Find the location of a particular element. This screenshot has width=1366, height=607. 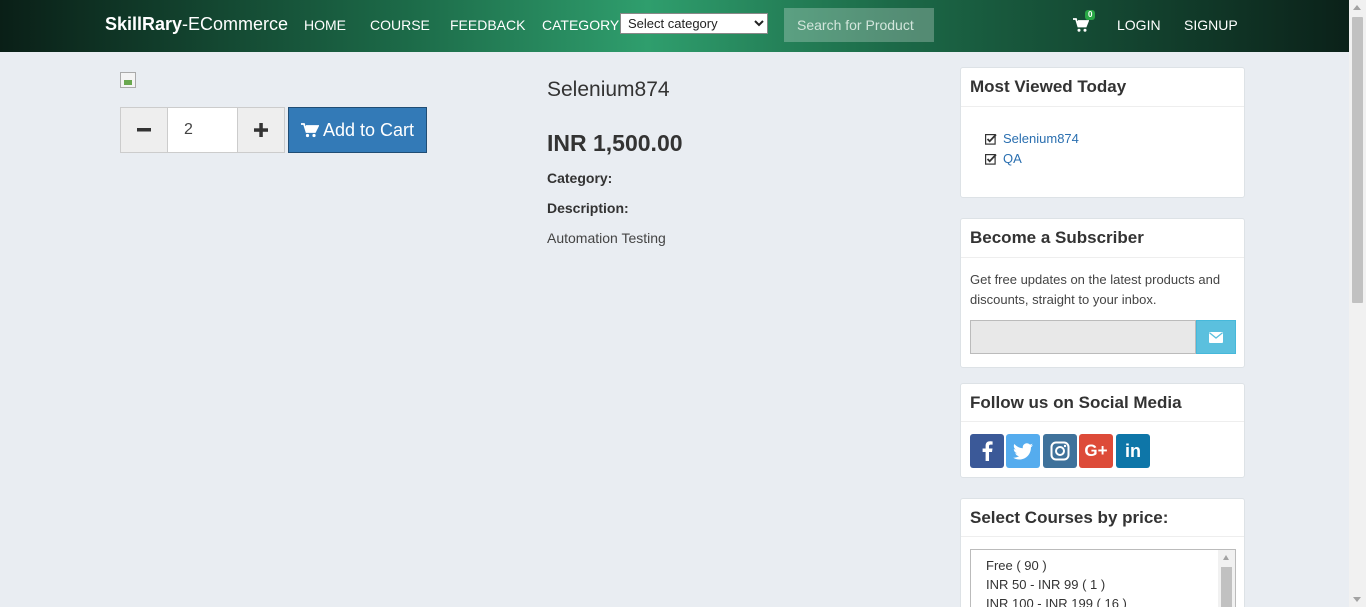

price-list-scrollbar is located at coordinates (1226, 578).